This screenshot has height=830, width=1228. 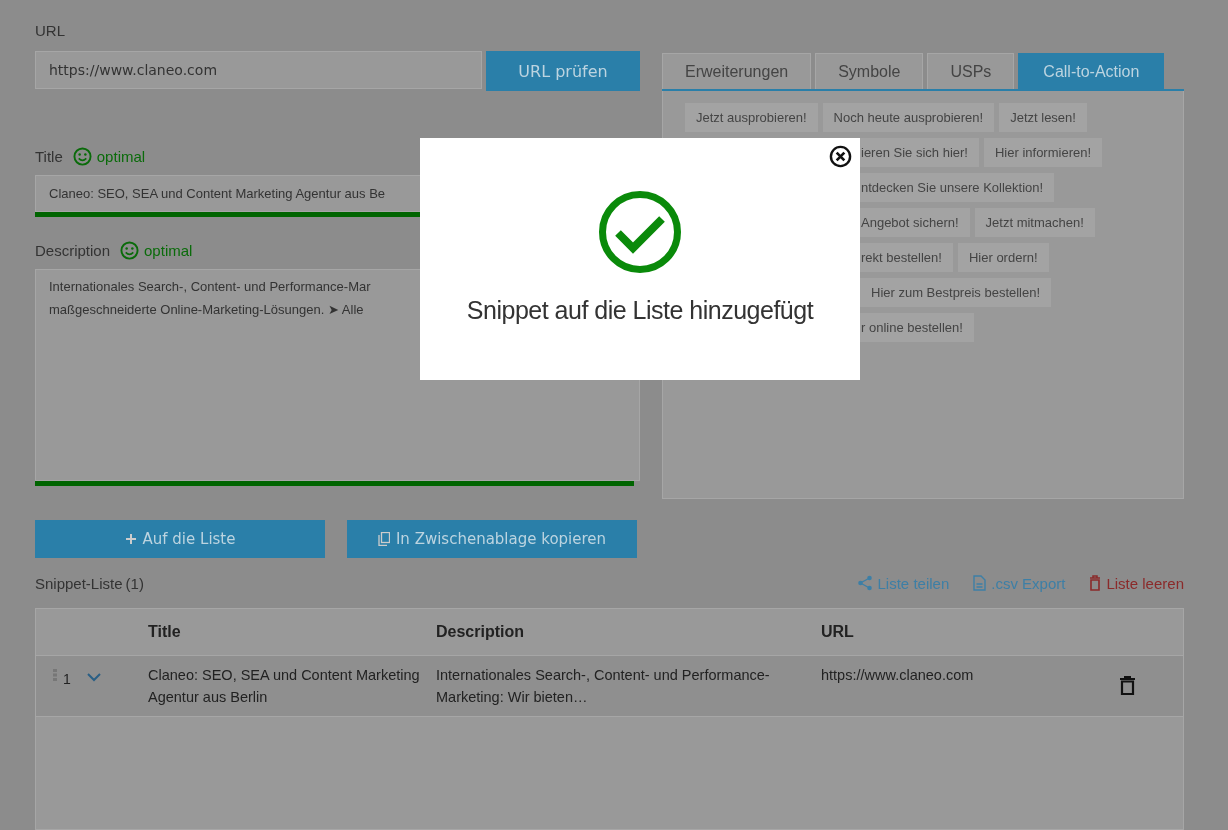 What do you see at coordinates (1003, 257) in the screenshot?
I see `phrase-chip: Hier ordern!` at bounding box center [1003, 257].